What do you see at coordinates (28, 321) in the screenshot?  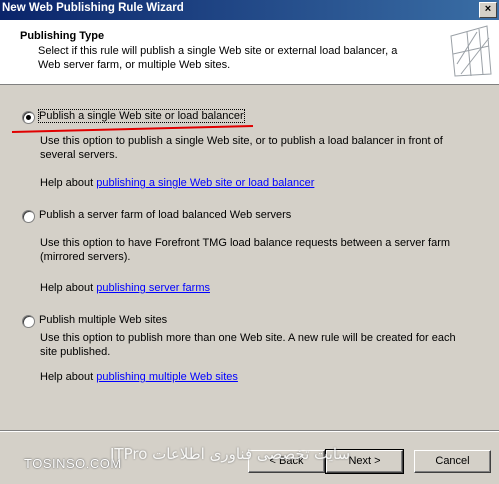 I see `multiple-sites-radio` at bounding box center [28, 321].